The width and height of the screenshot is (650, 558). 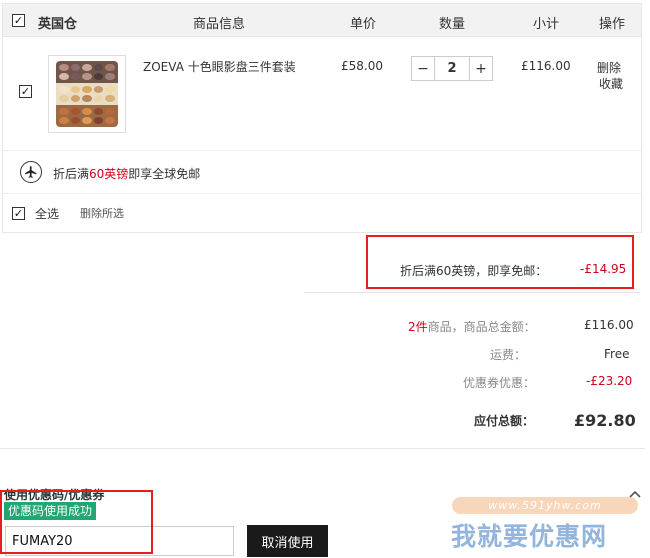 I want to click on product-name-link: ZOEVA 十色眼影盘三件套装, so click(x=219, y=66).